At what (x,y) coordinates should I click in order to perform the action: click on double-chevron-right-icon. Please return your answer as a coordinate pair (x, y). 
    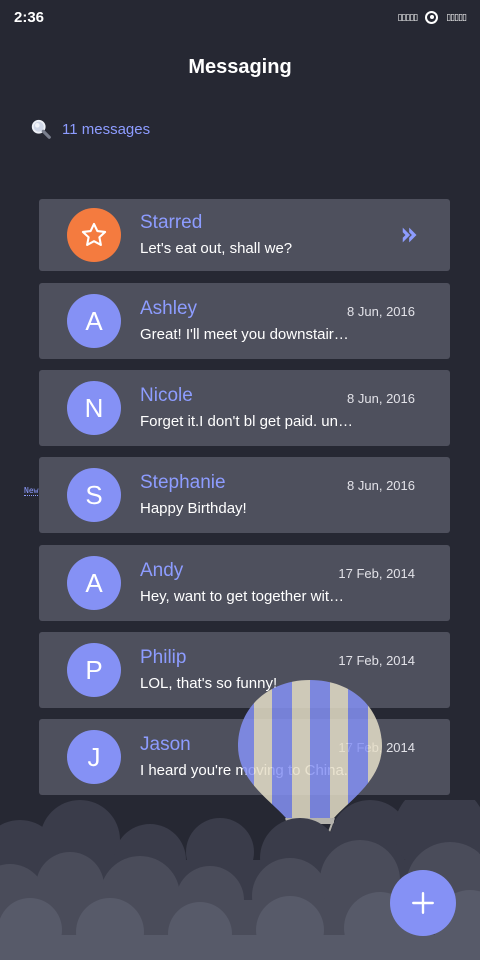
    Looking at the image, I should click on (411, 235).